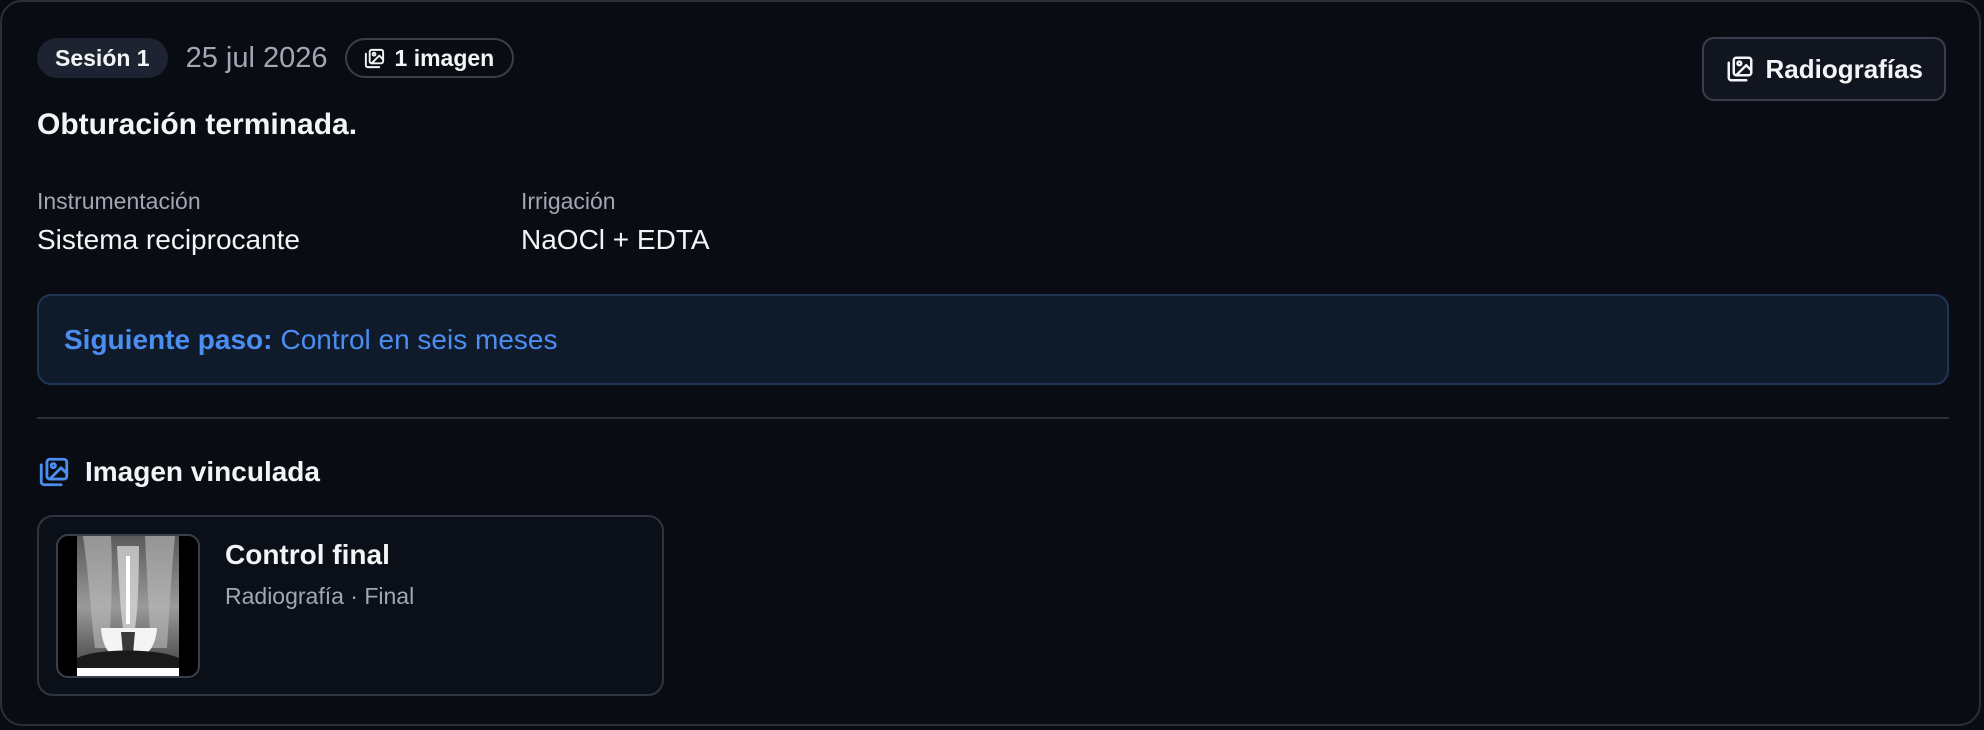 This screenshot has width=1984, height=730. Describe the element at coordinates (168, 221) in the screenshot. I see `field-instrumentation: Instrumentación Sistema reciprocante` at that location.